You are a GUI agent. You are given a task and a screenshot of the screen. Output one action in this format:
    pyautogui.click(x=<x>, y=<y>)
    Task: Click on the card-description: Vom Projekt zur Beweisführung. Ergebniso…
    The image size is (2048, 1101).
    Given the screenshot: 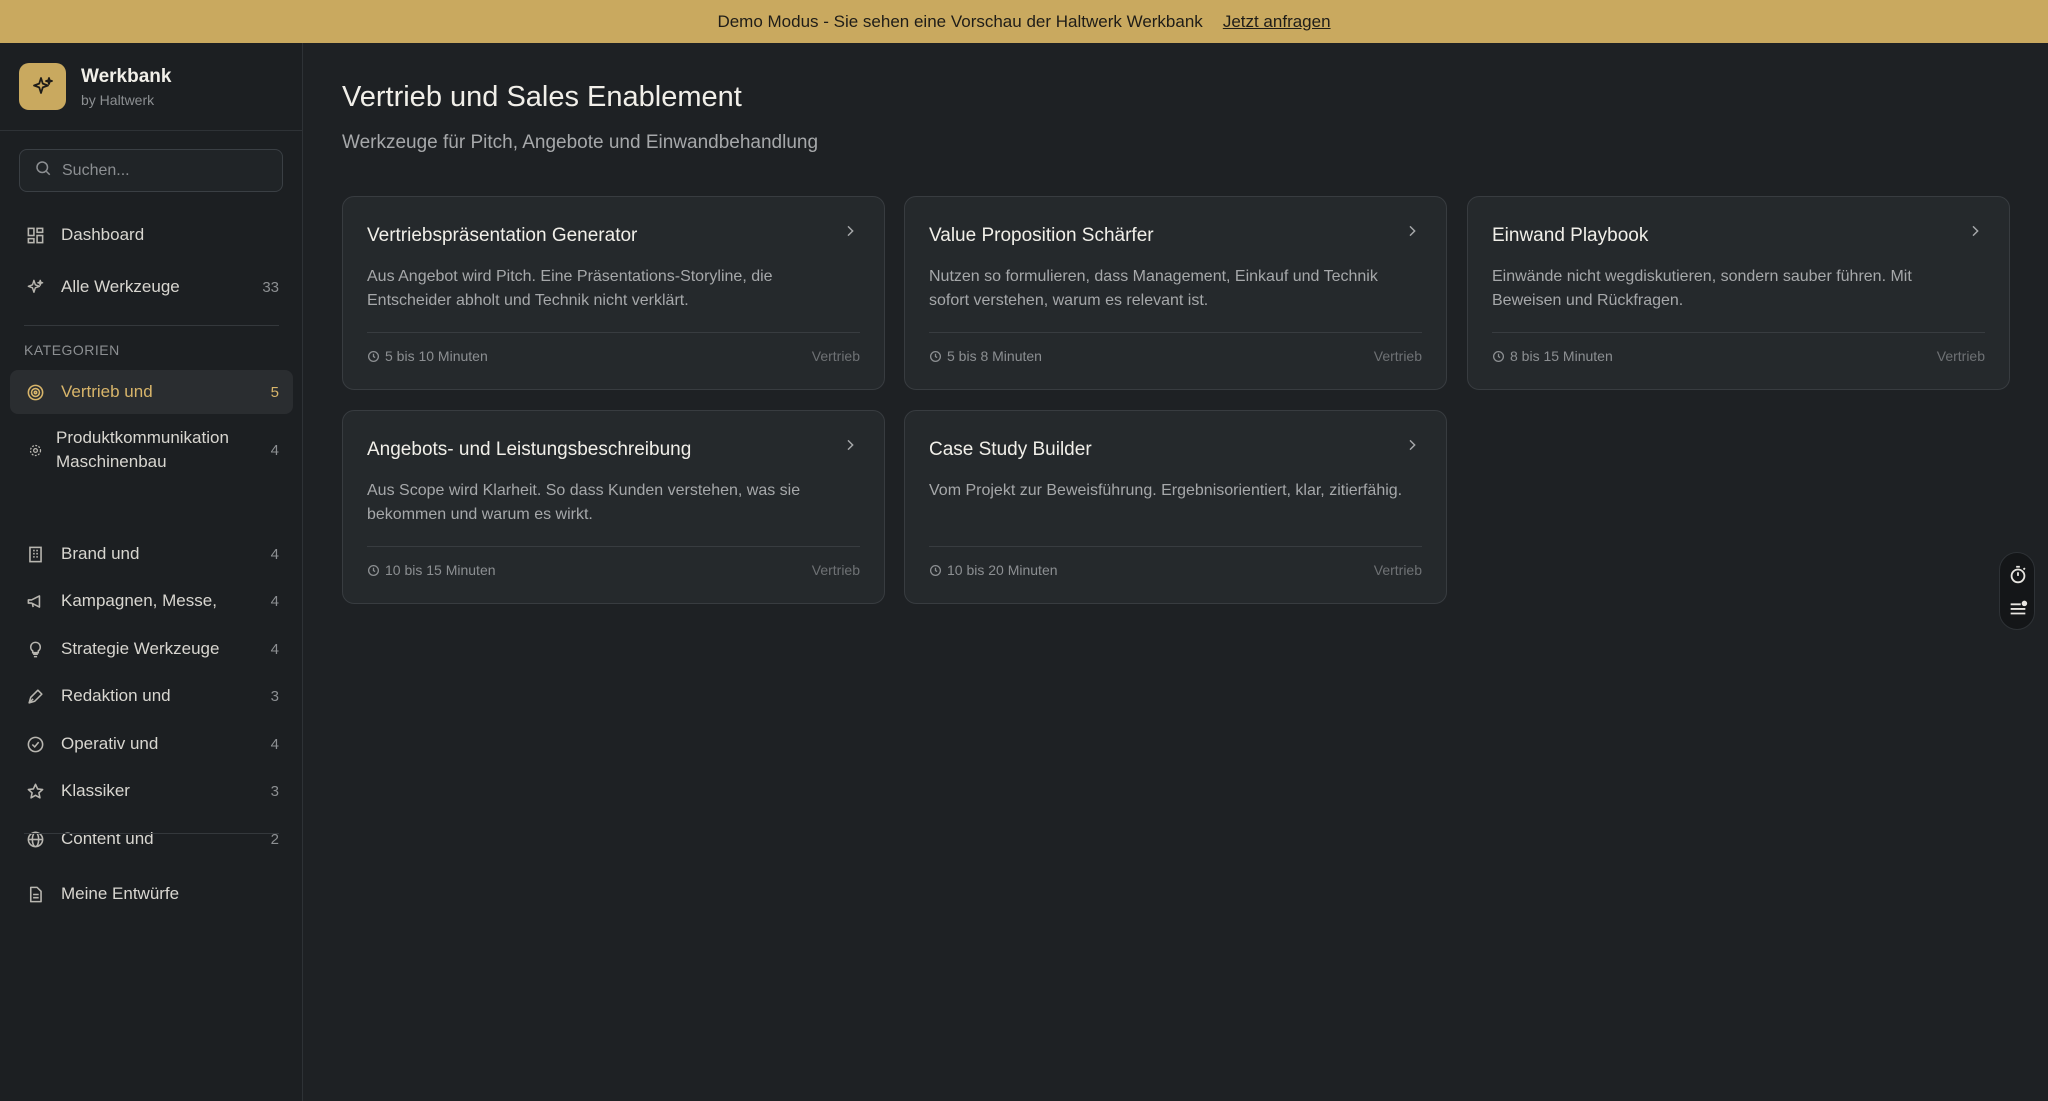 What is the action you would take?
    pyautogui.click(x=1166, y=490)
    